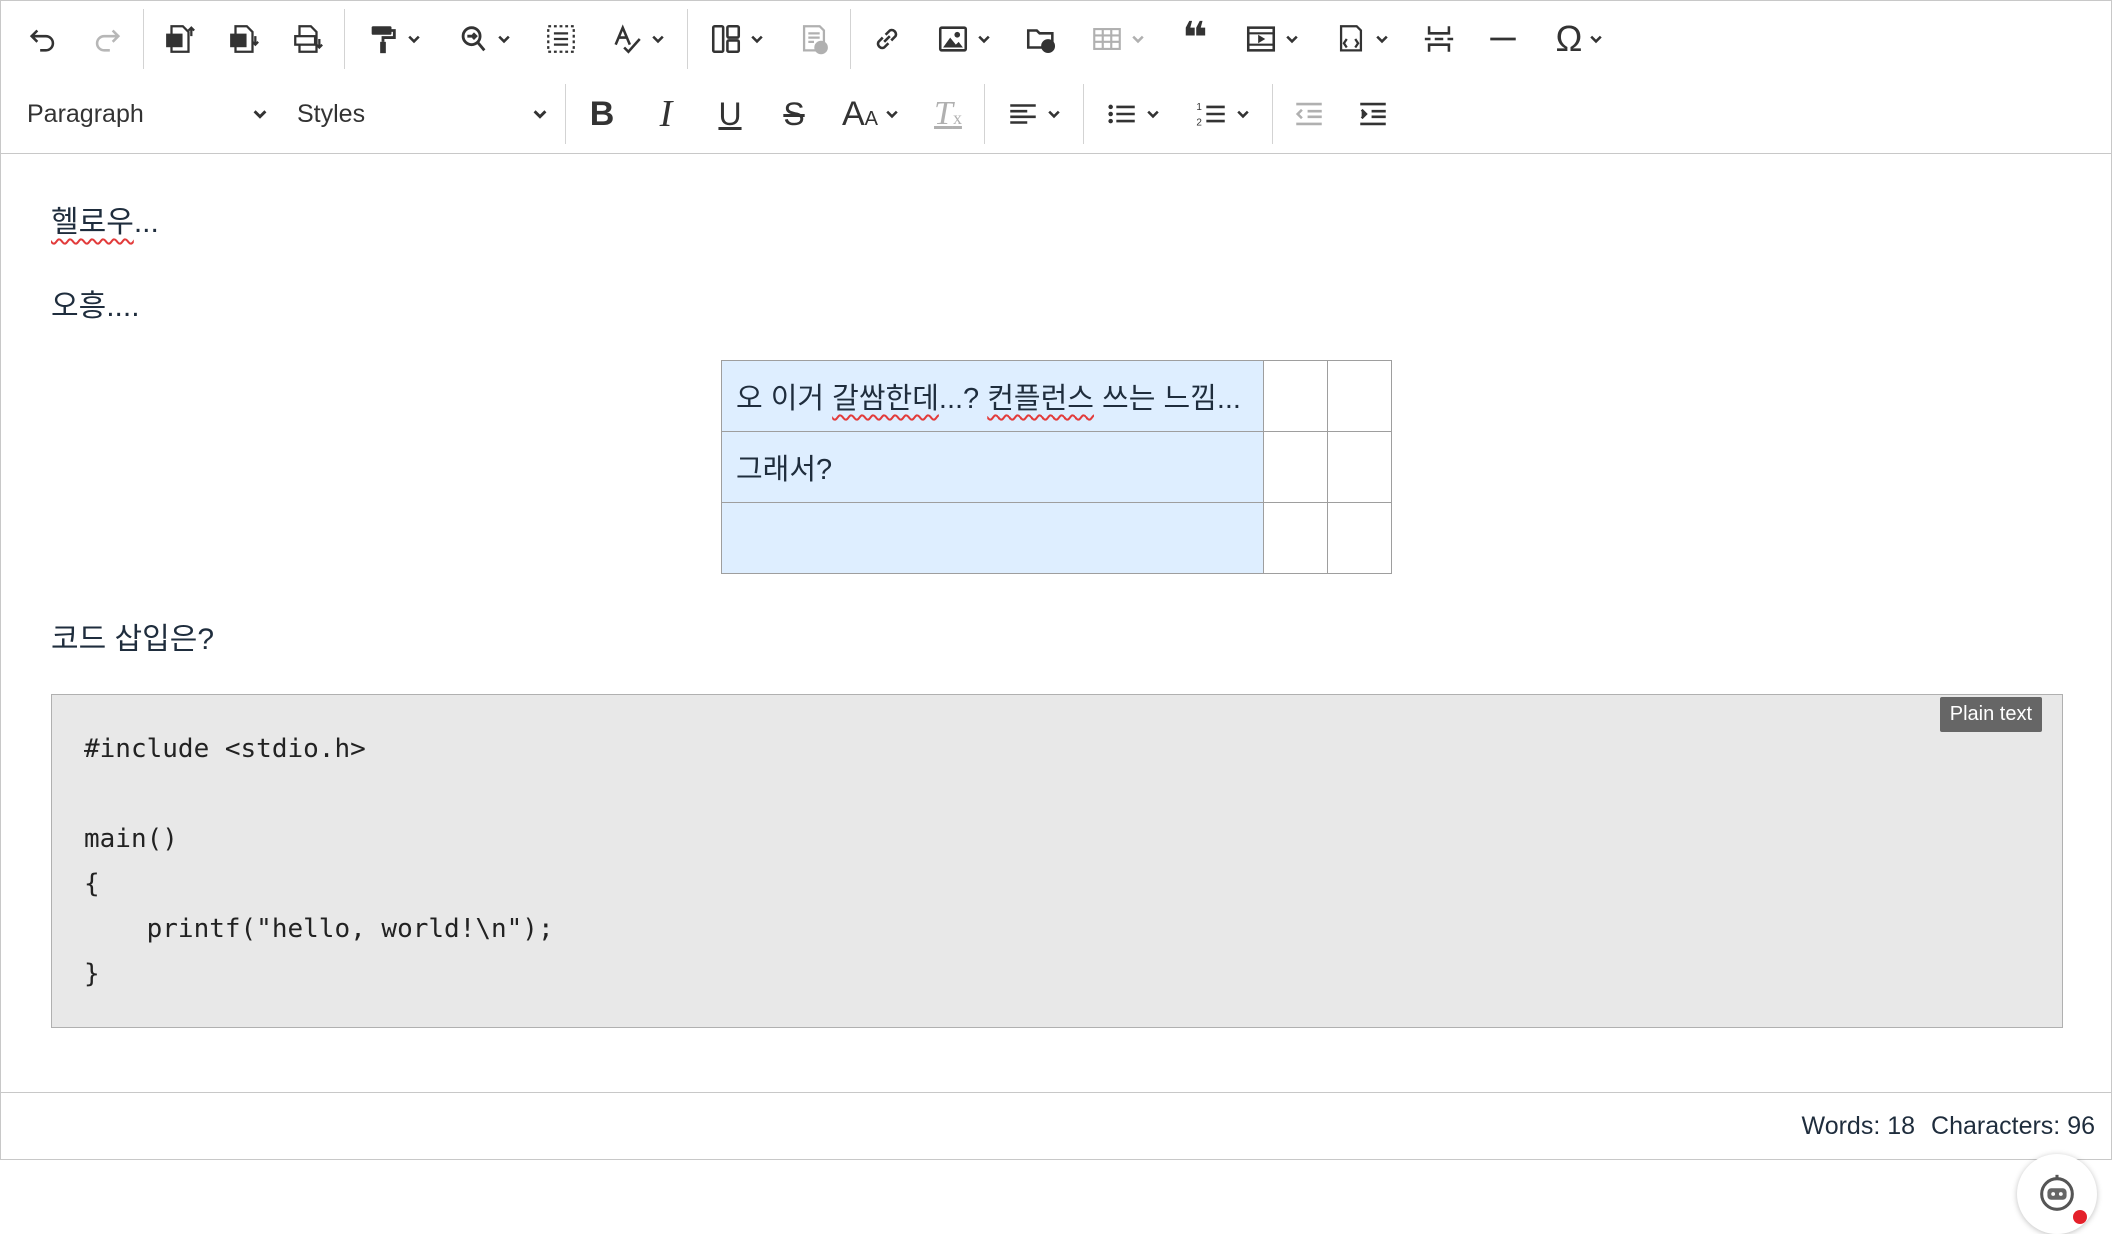  I want to click on italic-icon: I, so click(666, 114).